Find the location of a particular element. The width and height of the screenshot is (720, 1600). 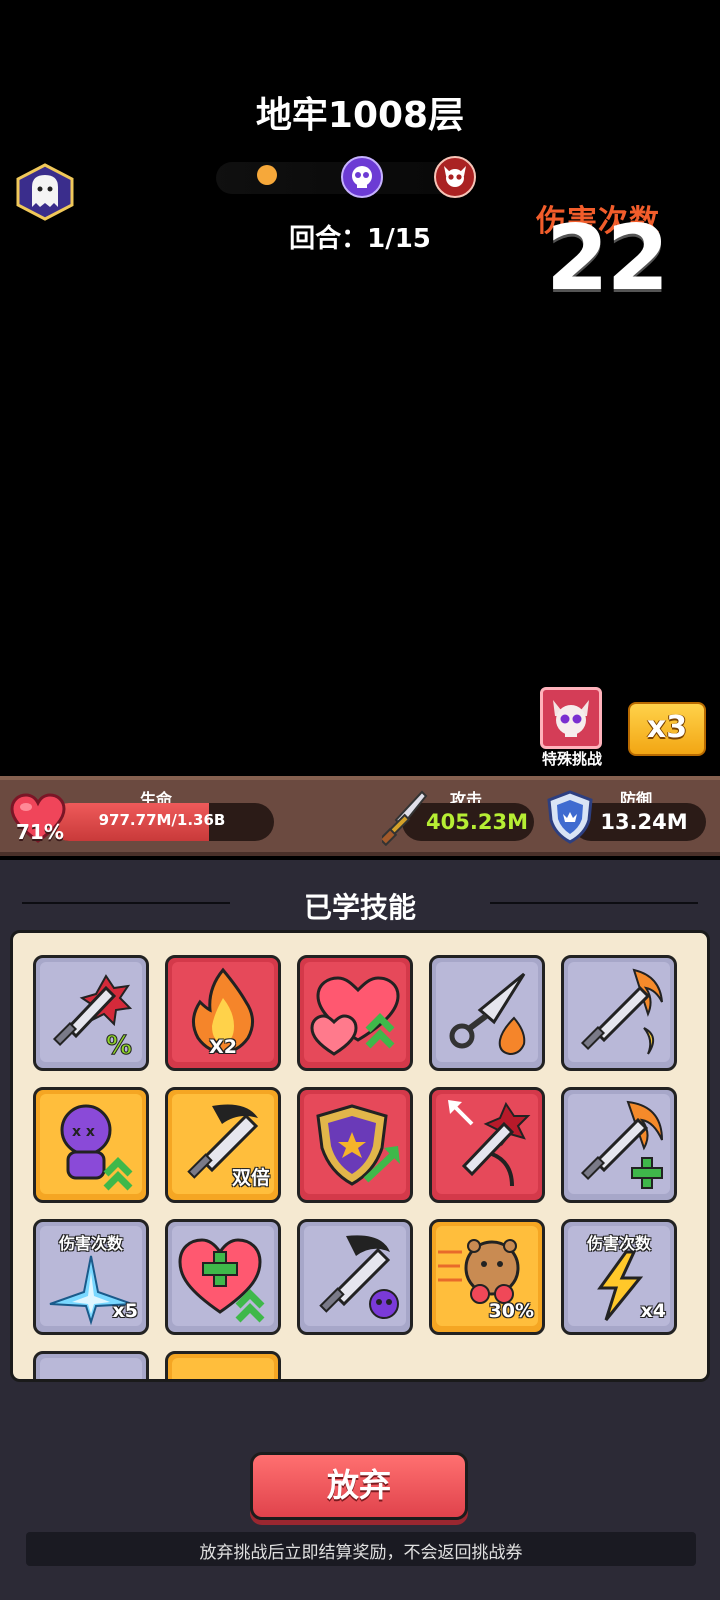

skill-heart-plus is located at coordinates (223, 1277).